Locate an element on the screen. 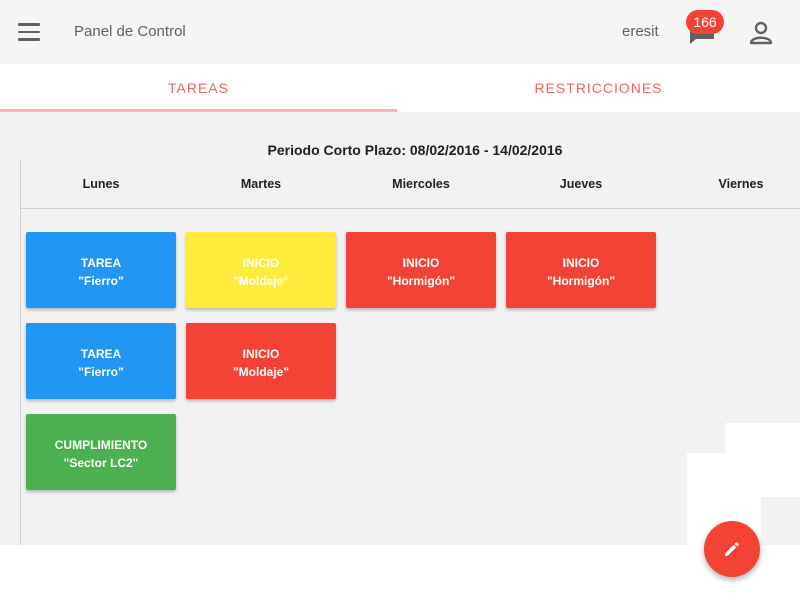 This screenshot has width=800, height=600. user-name: eresit is located at coordinates (640, 31).